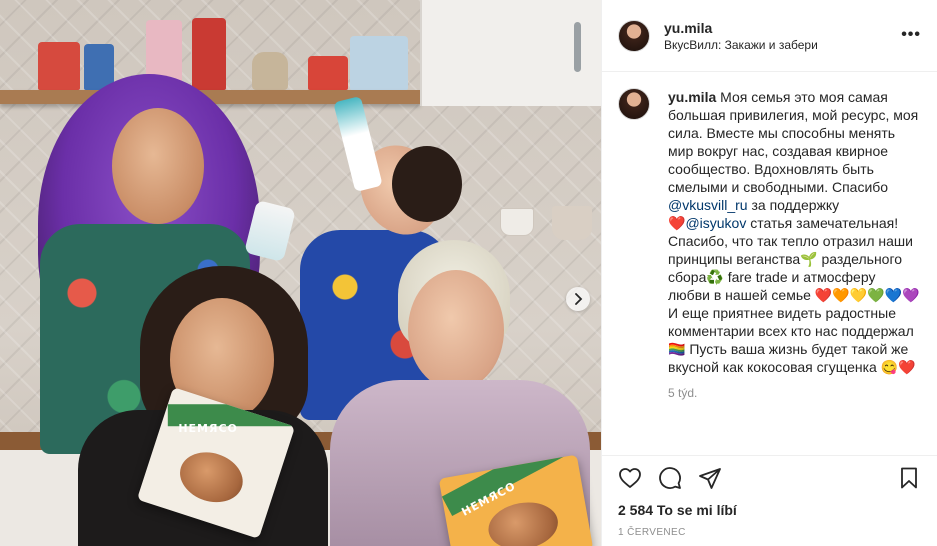  What do you see at coordinates (795, 205) in the screenshot?
I see `caption-part: за поддержку` at bounding box center [795, 205].